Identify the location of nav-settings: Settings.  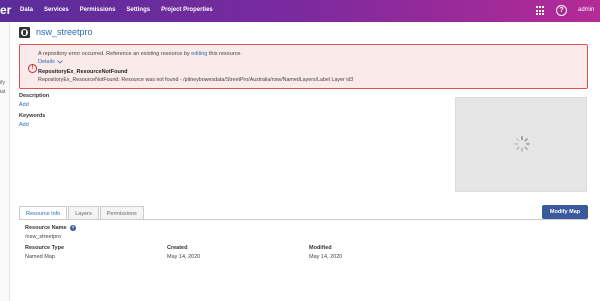
(138, 10).